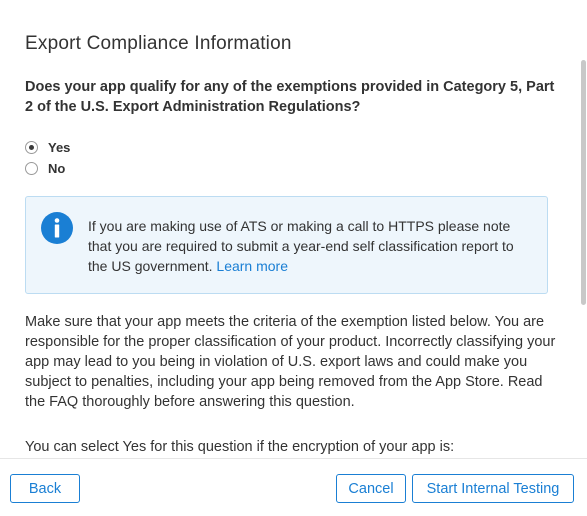  I want to click on cancel-button: Cancel, so click(371, 488).